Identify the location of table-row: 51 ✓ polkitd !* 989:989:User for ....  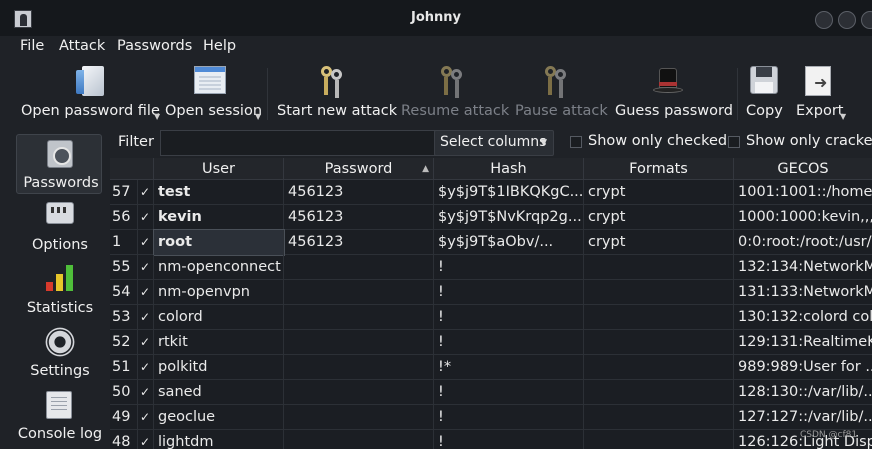
(491, 367).